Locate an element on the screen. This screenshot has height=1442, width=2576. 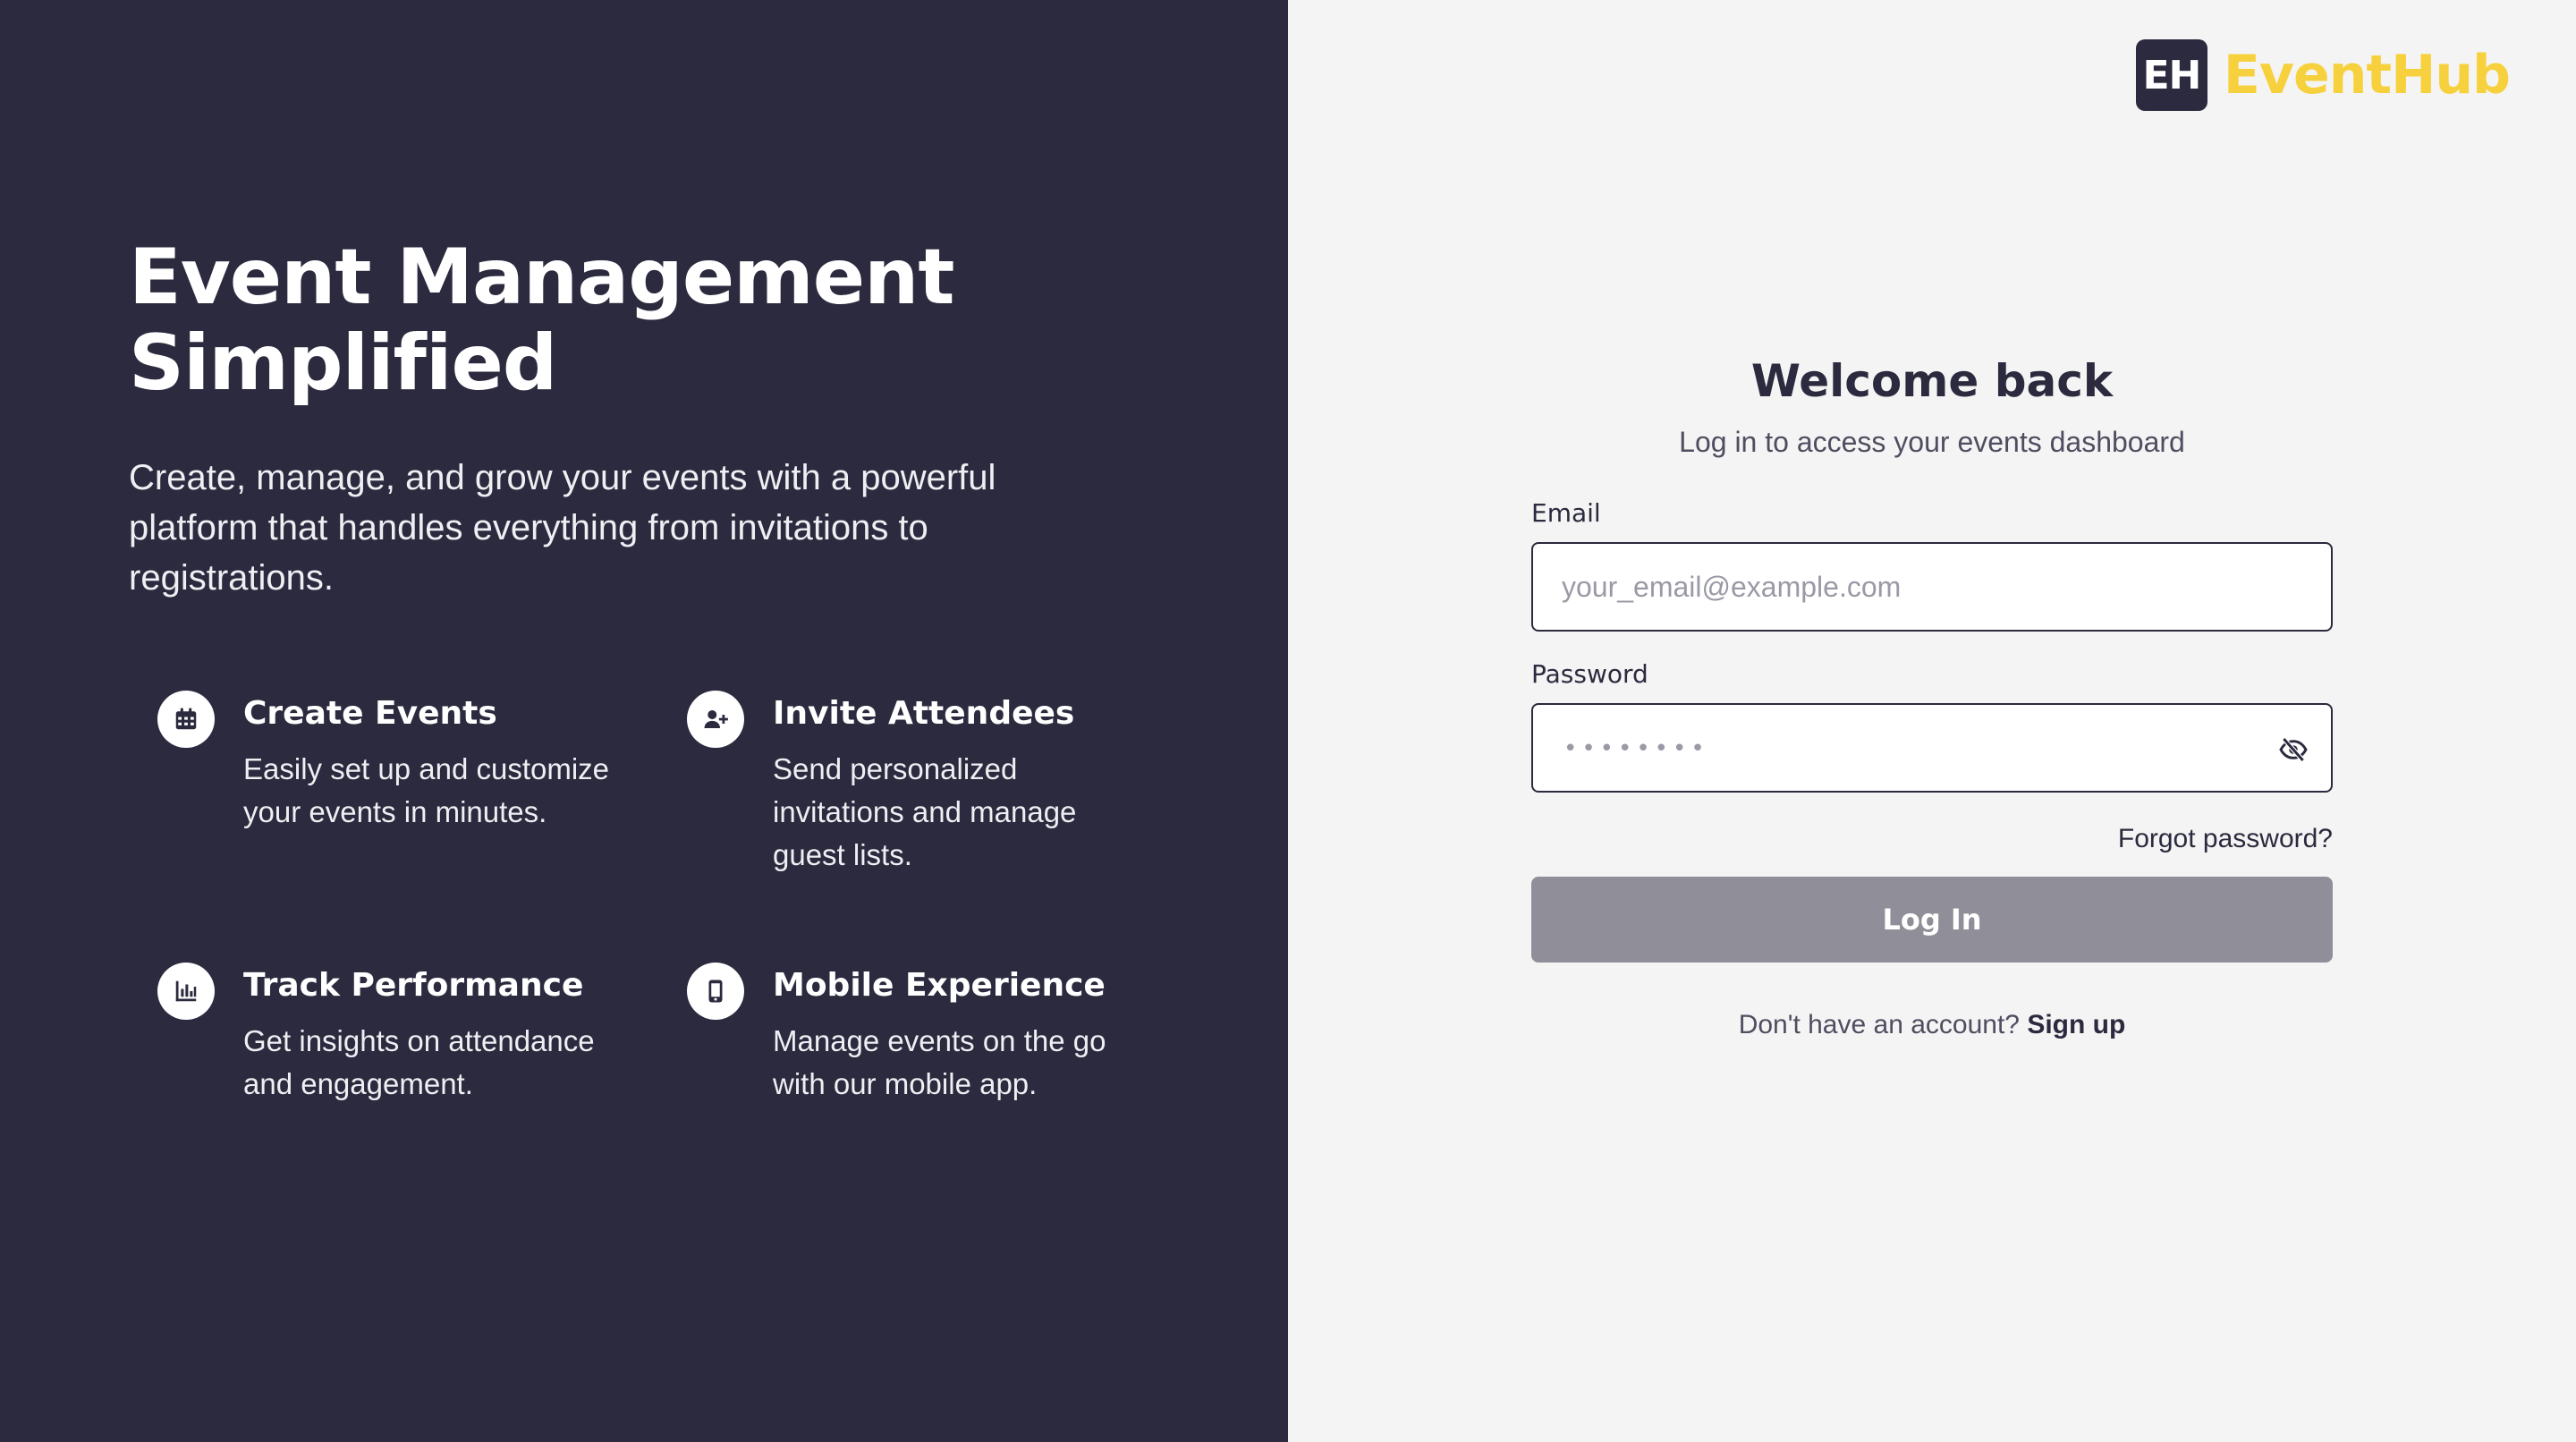
brand-logo: EH EventHub is located at coordinates (2323, 75).